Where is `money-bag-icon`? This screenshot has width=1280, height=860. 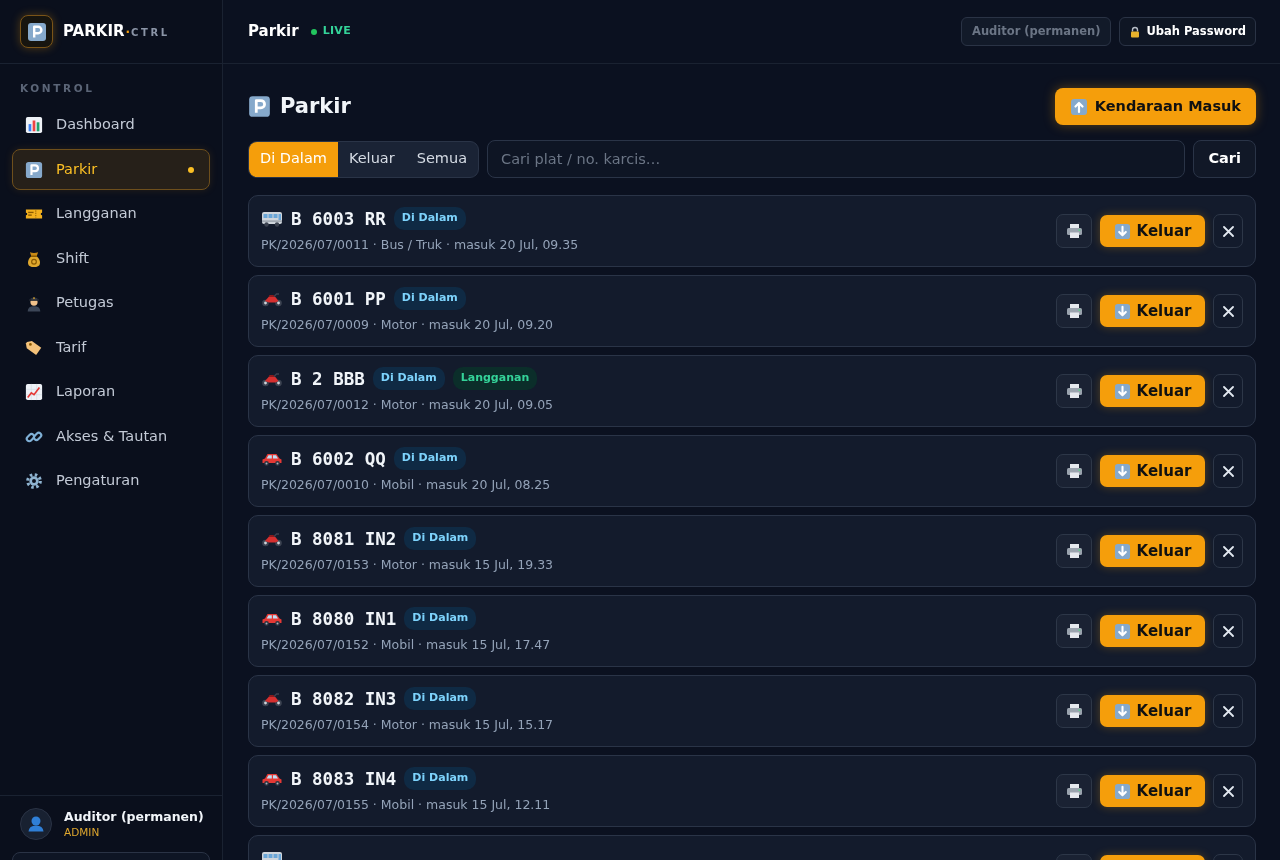 money-bag-icon is located at coordinates (34, 258).